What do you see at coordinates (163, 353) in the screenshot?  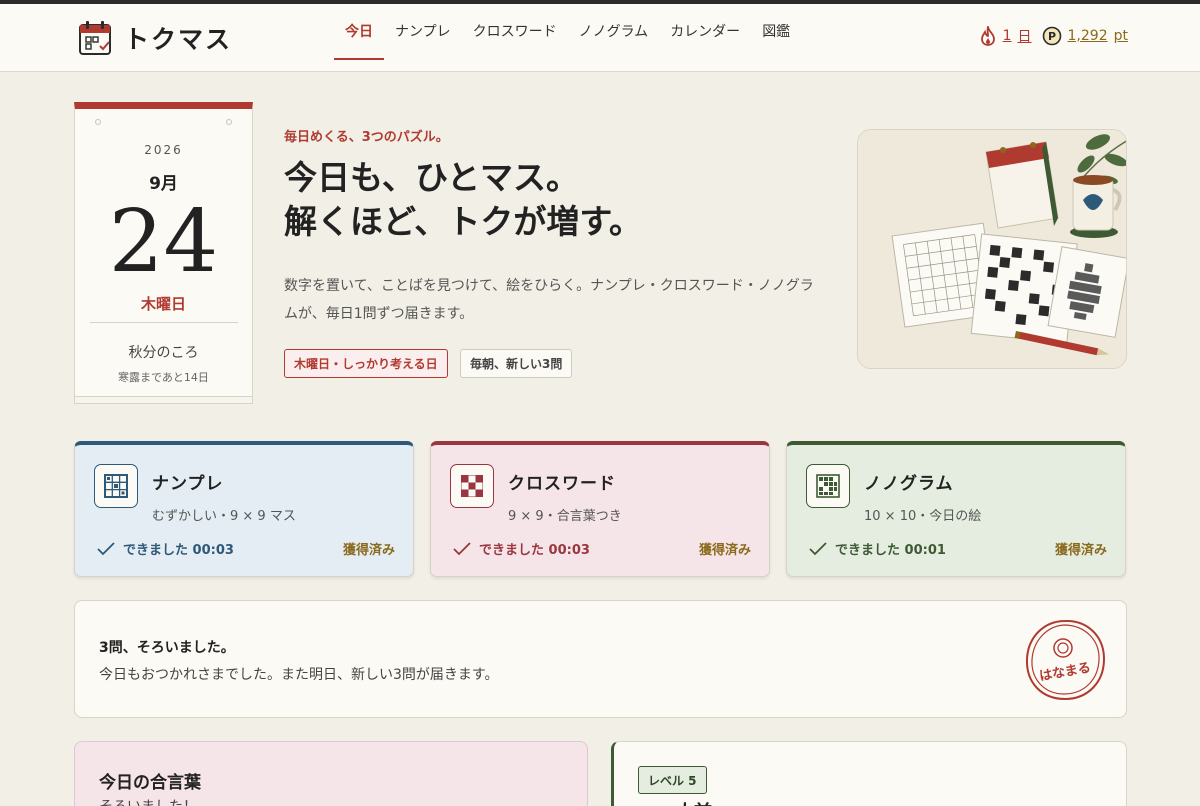 I see `calendar-season: 秋分のころ` at bounding box center [163, 353].